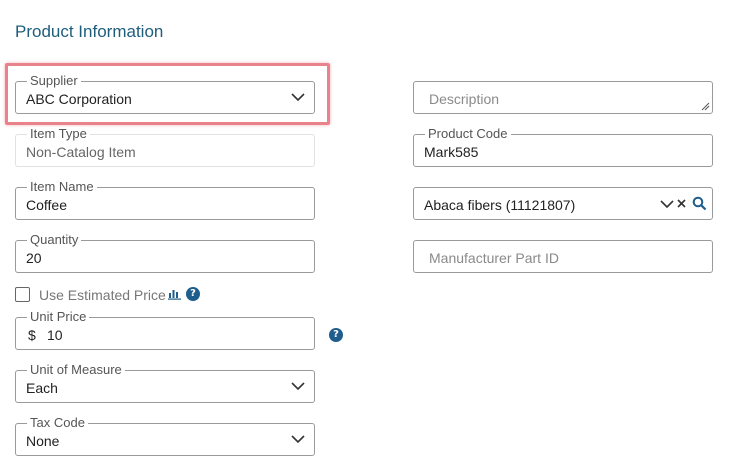 Image resolution: width=731 pixels, height=469 pixels. Describe the element at coordinates (563, 147) in the screenshot. I see `product-code-field: Product Code Mark585` at that location.